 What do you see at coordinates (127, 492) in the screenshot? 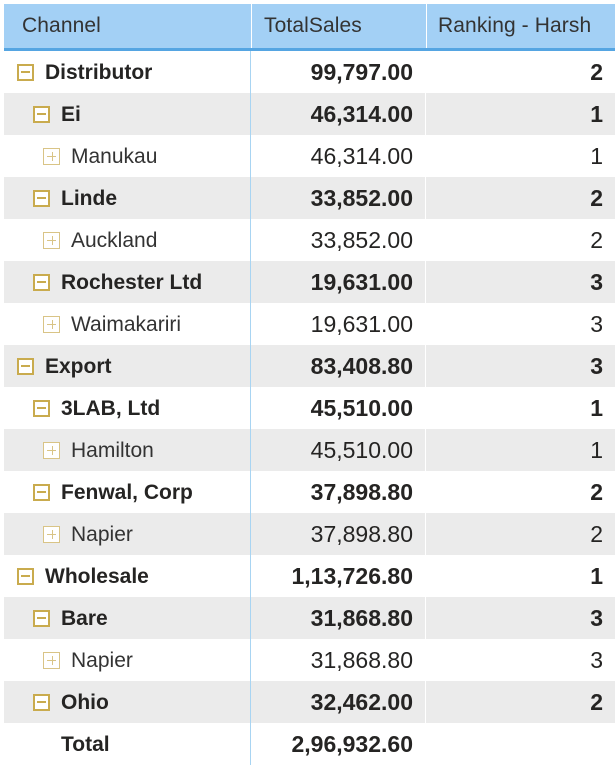
I see `cell-channel: Fenwal, Corp` at bounding box center [127, 492].